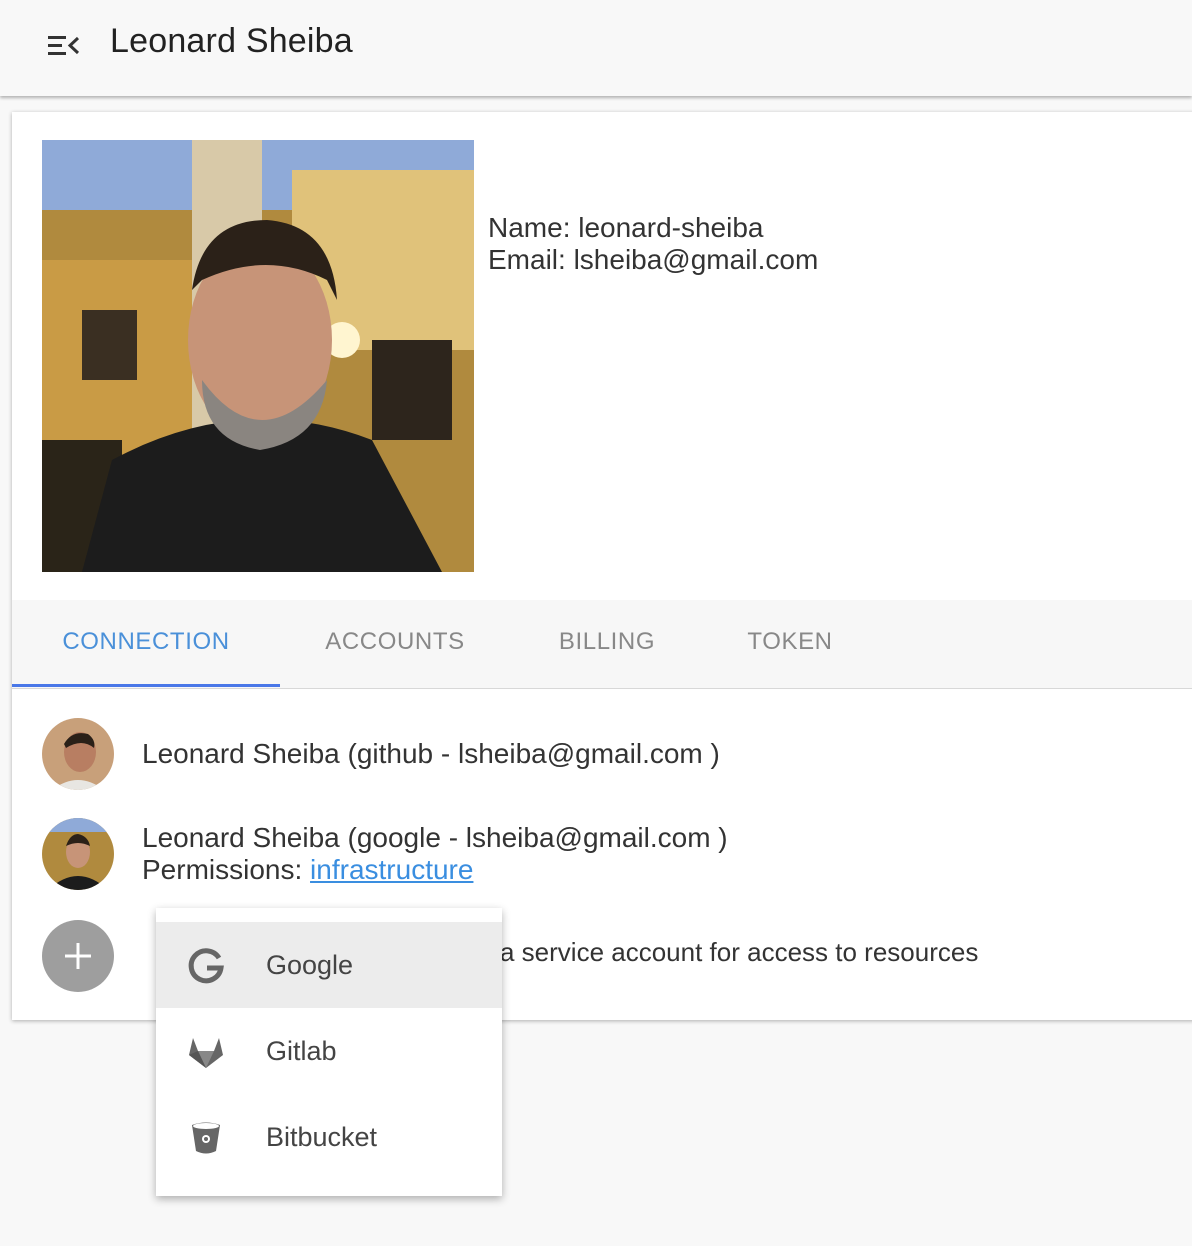 Image resolution: width=1192 pixels, height=1246 pixels. What do you see at coordinates (258, 356) in the screenshot?
I see `profile-photo` at bounding box center [258, 356].